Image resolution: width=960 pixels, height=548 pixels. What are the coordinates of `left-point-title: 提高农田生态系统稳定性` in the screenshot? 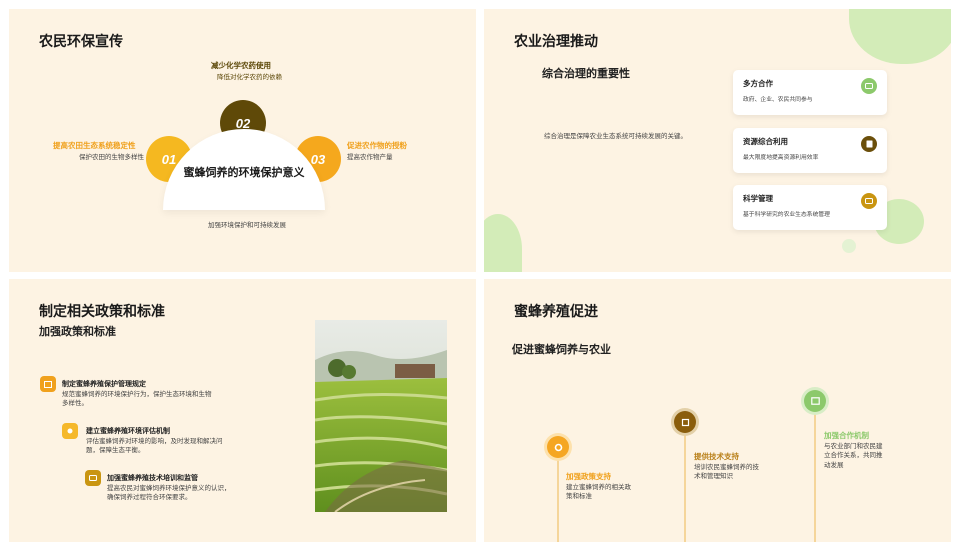 It's located at (94, 145).